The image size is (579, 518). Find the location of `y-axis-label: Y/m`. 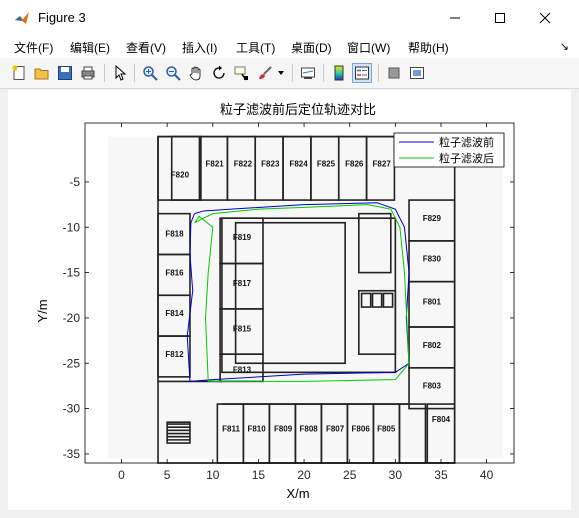

y-axis-label: Y/m is located at coordinates (42, 310).